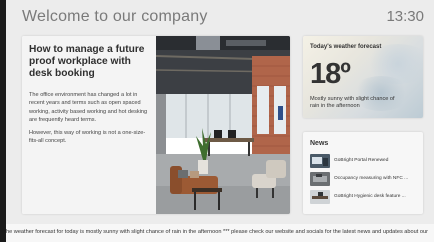 The width and height of the screenshot is (434, 242). What do you see at coordinates (330, 74) in the screenshot?
I see `weather-temperature: 18º` at bounding box center [330, 74].